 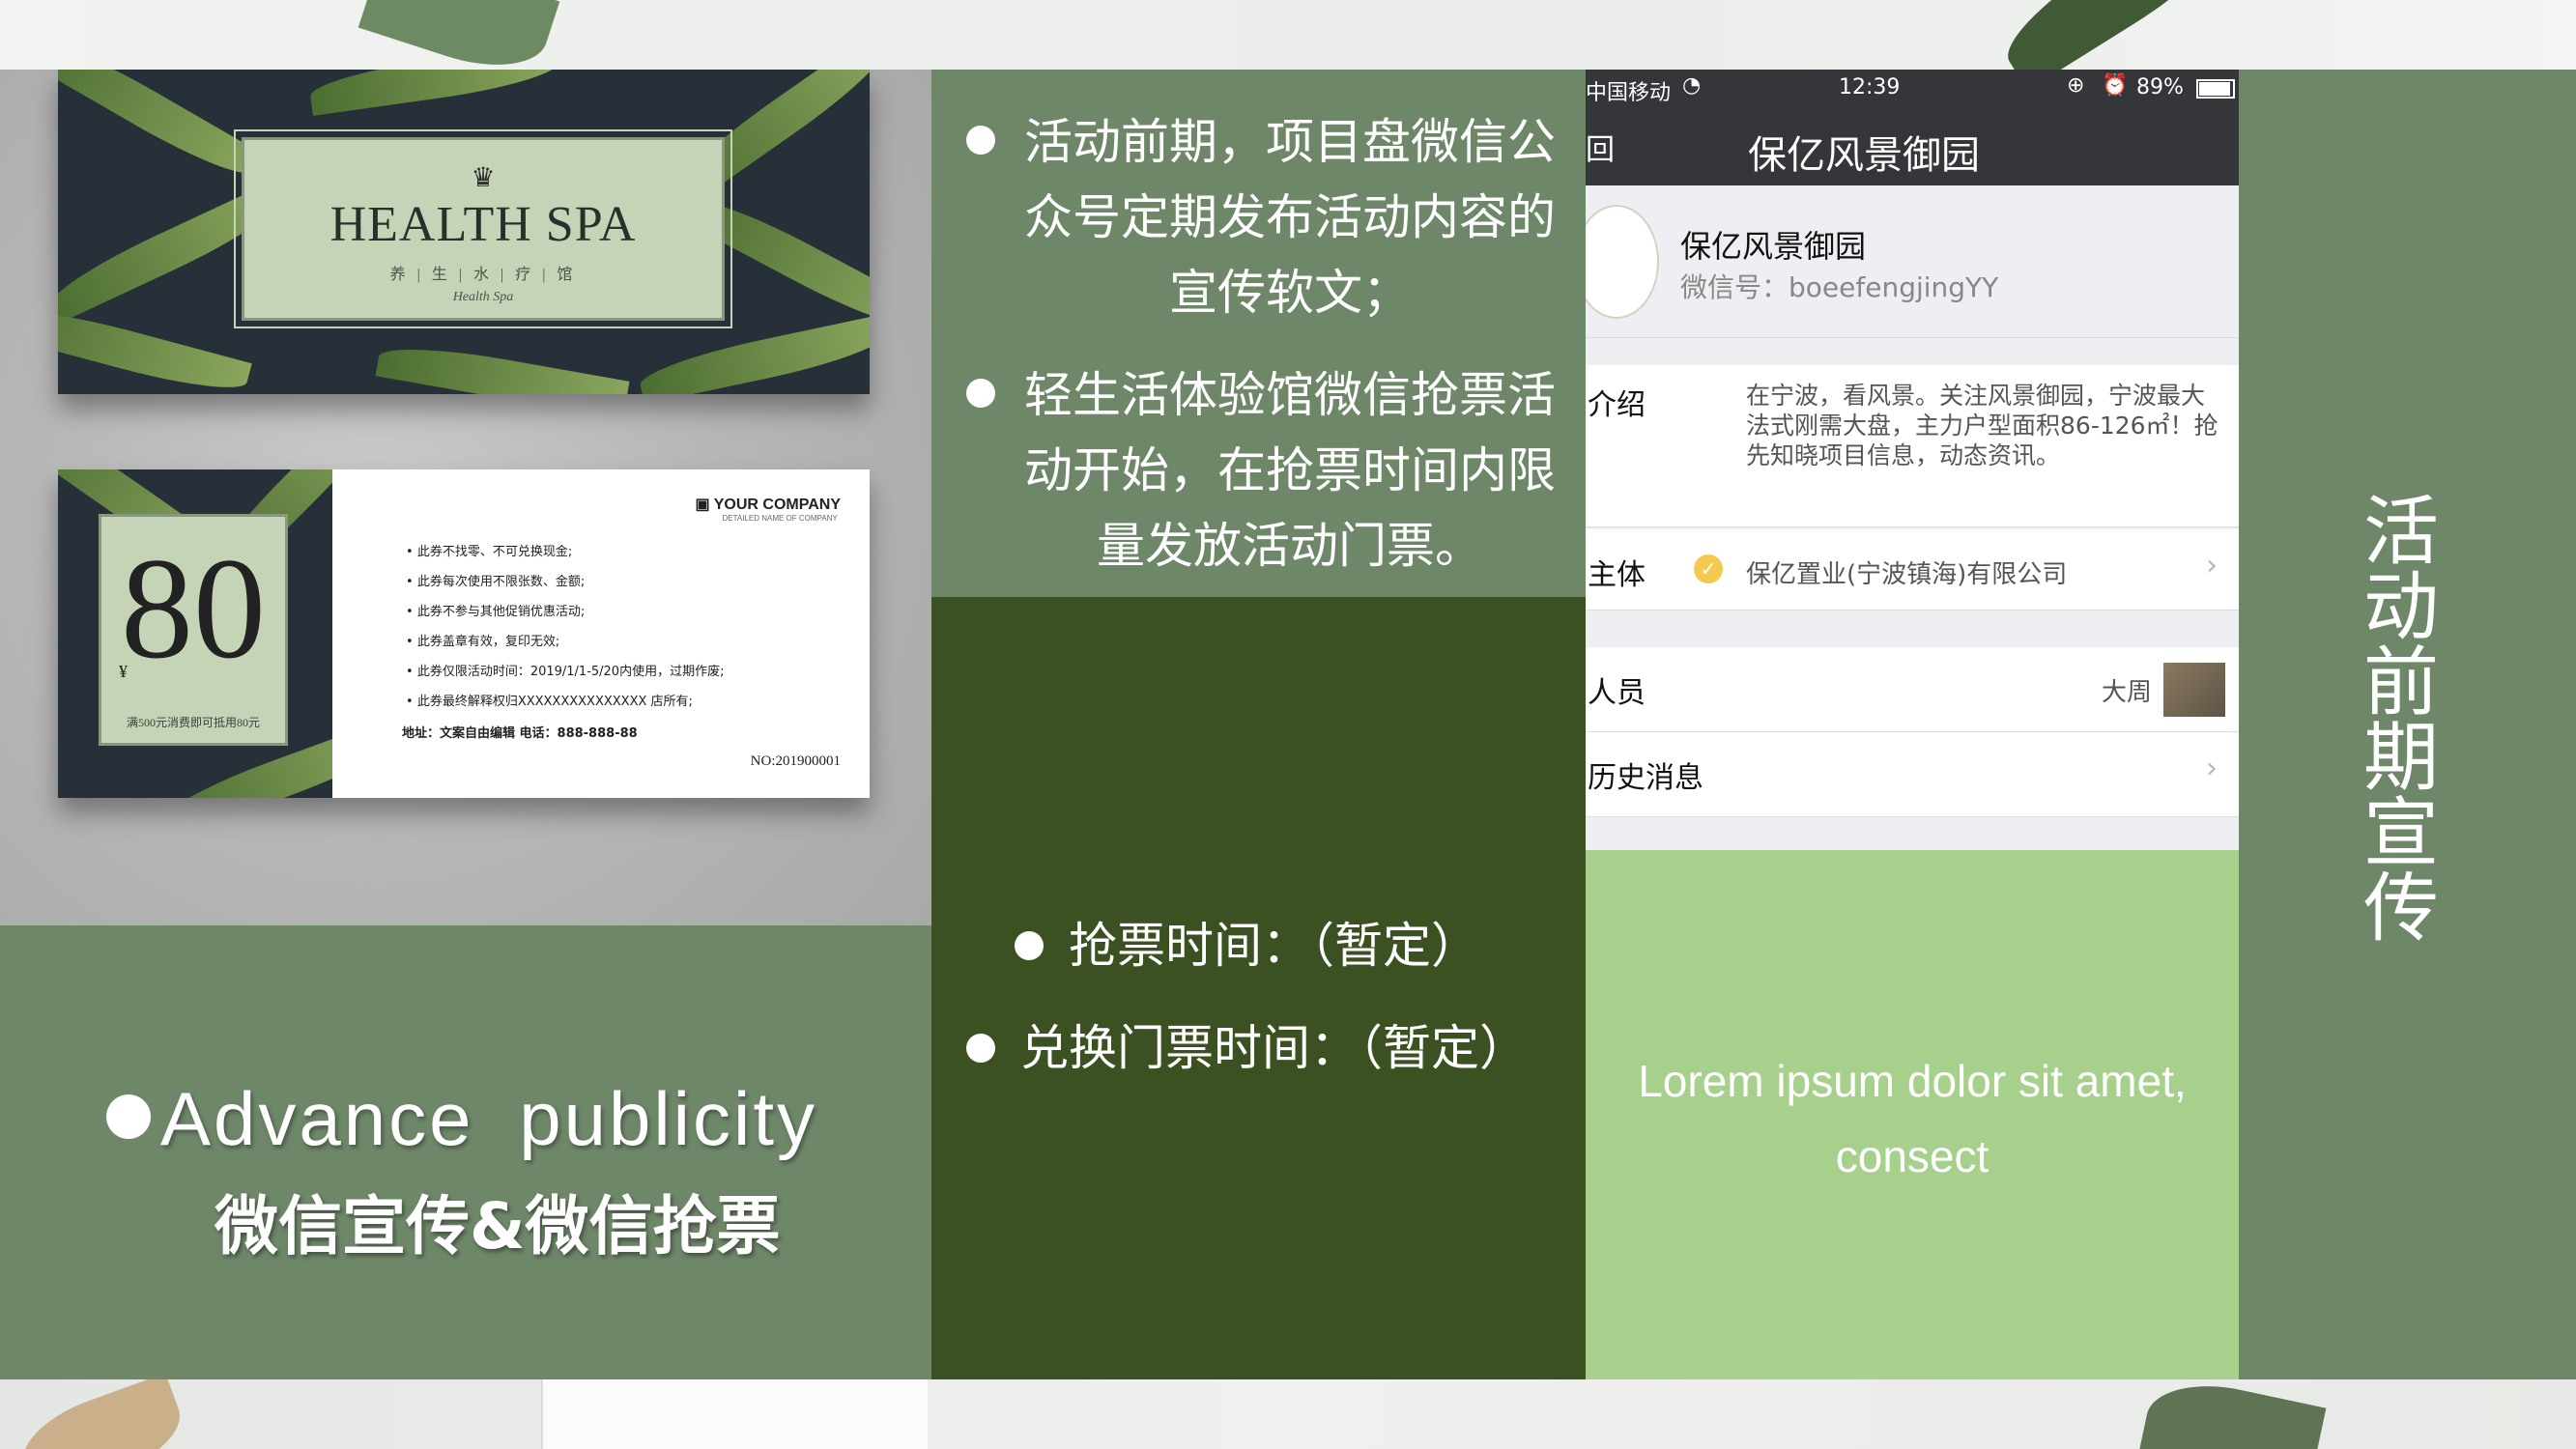 What do you see at coordinates (1913, 1118) in the screenshot?
I see `lorem-text: Lorem ipsum dolor sit amet, consect` at bounding box center [1913, 1118].